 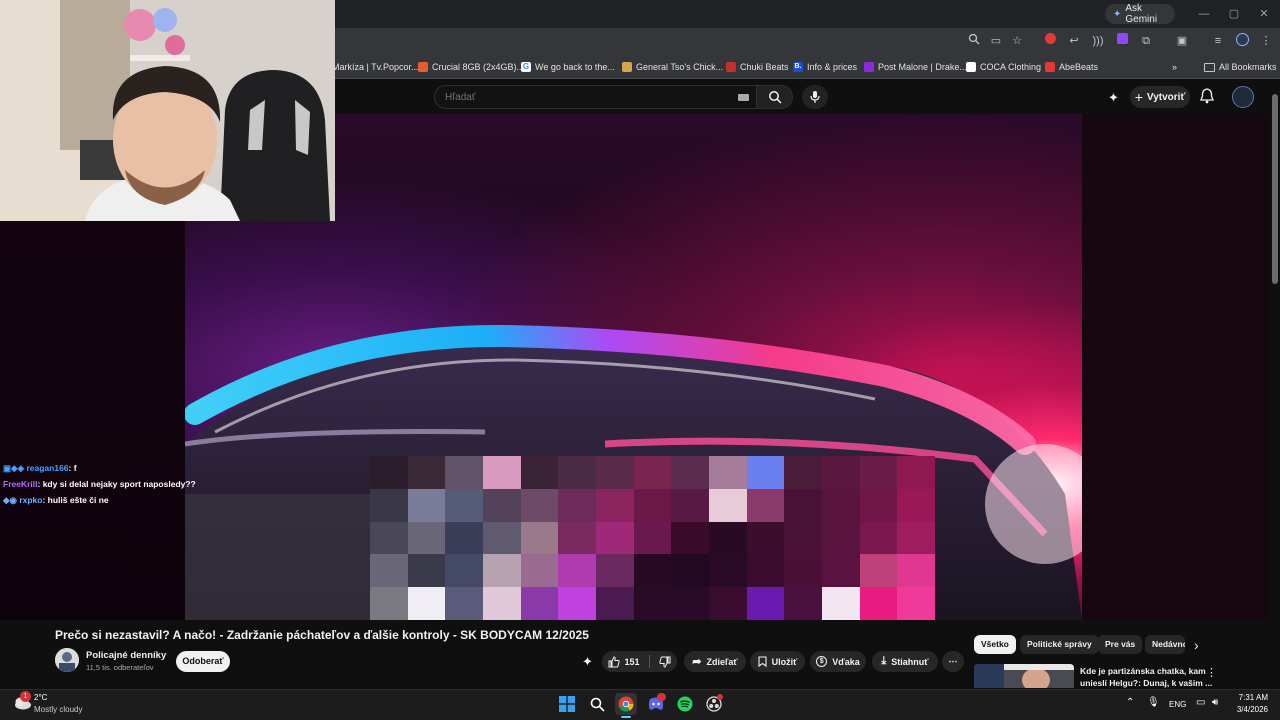 I want to click on active-app-indicator, so click(x=626, y=717).